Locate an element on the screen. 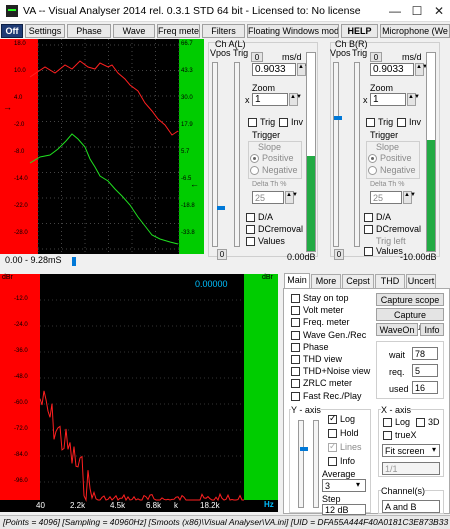 This screenshot has width=450, height=529. y-axis-slider-thumb is located at coordinates (304, 449).